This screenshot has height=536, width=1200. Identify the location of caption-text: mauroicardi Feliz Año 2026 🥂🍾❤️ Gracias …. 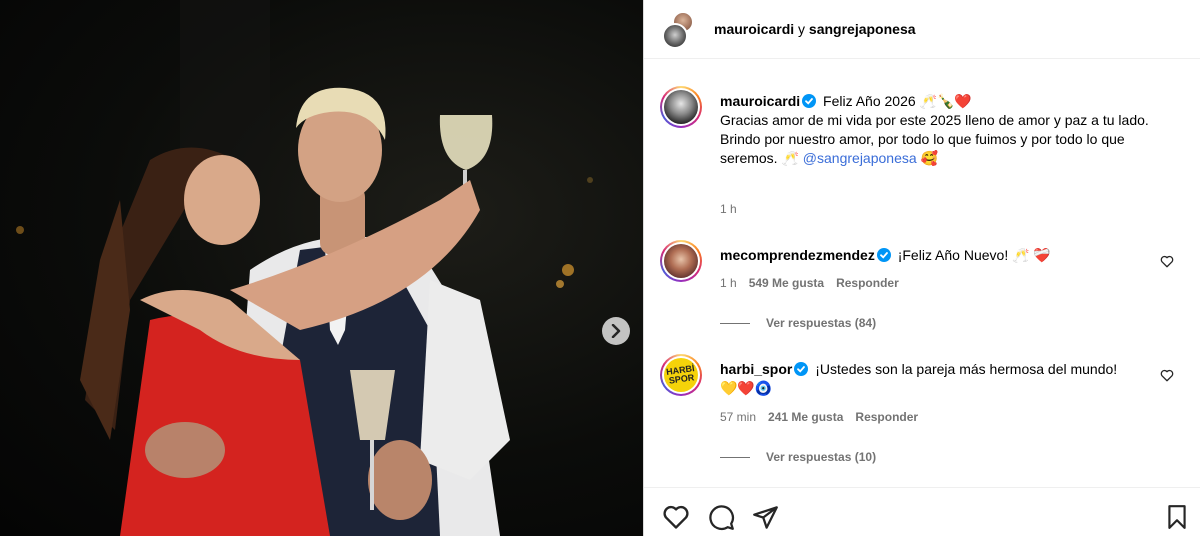
(940, 130).